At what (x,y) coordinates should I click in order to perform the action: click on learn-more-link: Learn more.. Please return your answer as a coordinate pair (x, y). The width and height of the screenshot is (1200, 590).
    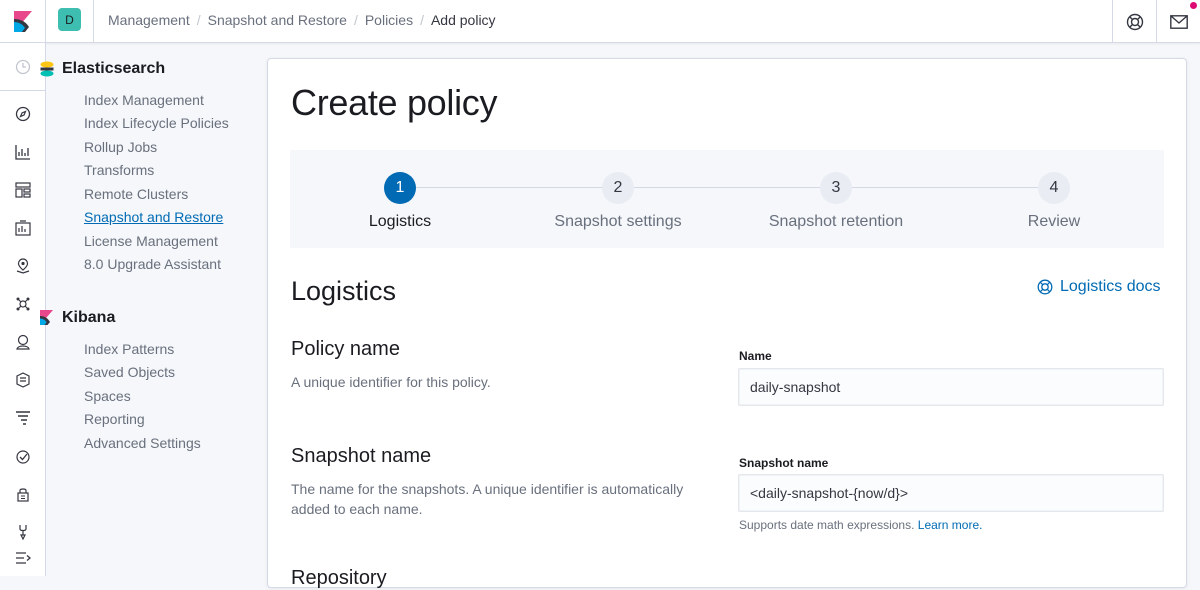
    Looking at the image, I should click on (950, 525).